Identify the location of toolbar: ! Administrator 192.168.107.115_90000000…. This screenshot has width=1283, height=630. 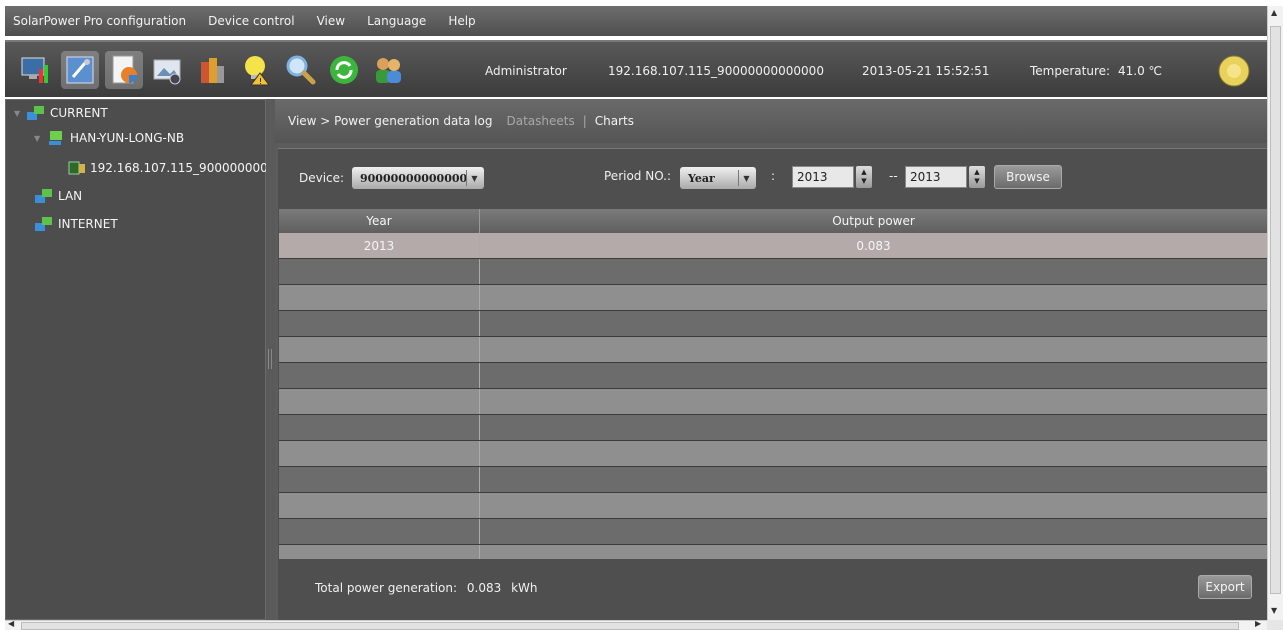
(636, 68).